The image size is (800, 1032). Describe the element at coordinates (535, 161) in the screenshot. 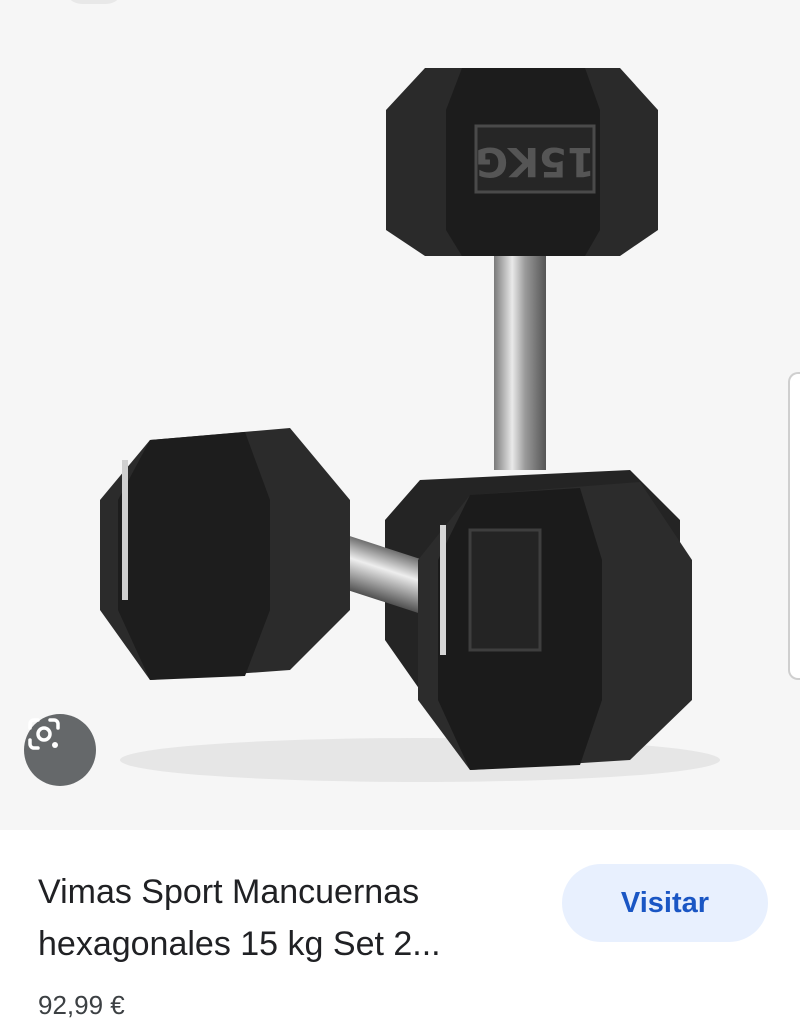

I see `svg-text: 15KG` at that location.